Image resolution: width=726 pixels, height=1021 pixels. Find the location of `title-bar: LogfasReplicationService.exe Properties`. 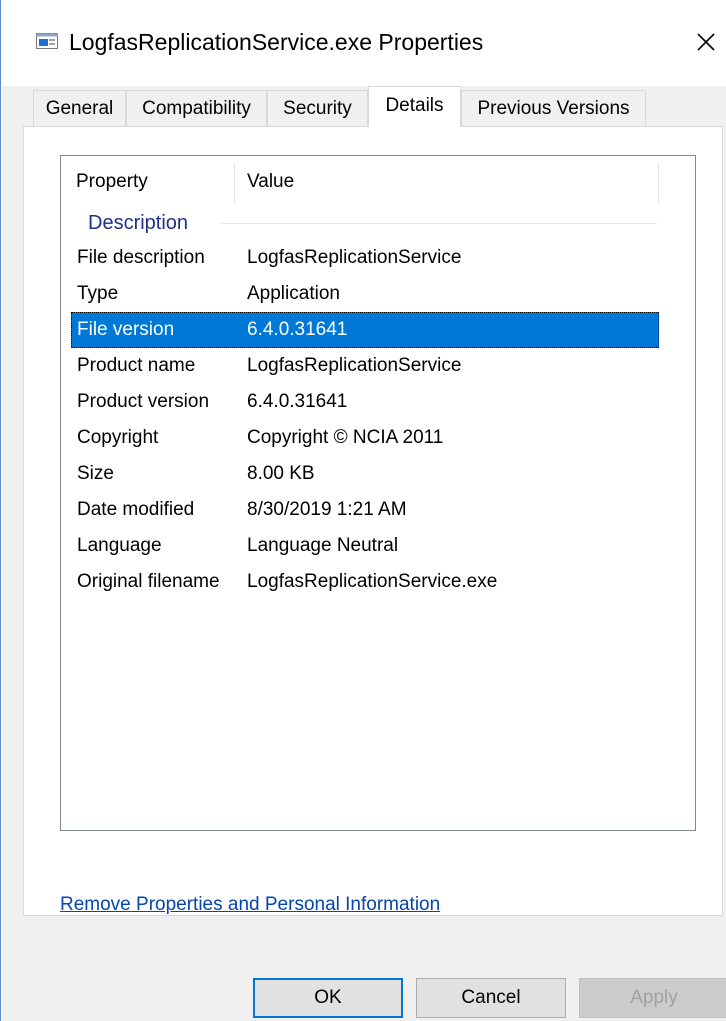

title-bar: LogfasReplicationService.exe Properties is located at coordinates (363, 43).